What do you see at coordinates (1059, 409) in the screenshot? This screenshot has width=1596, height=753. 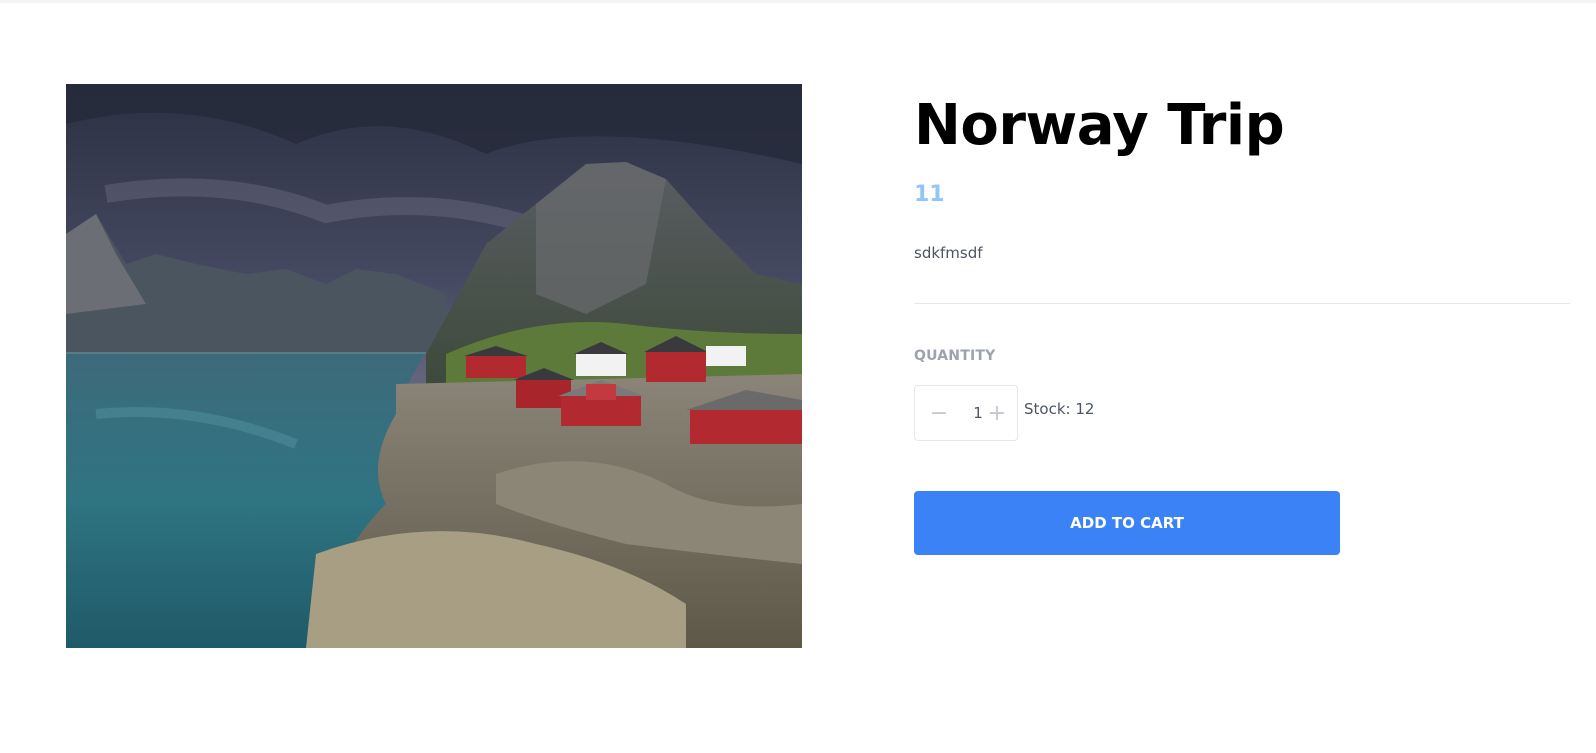 I see `stock-text: Stock: 12` at bounding box center [1059, 409].